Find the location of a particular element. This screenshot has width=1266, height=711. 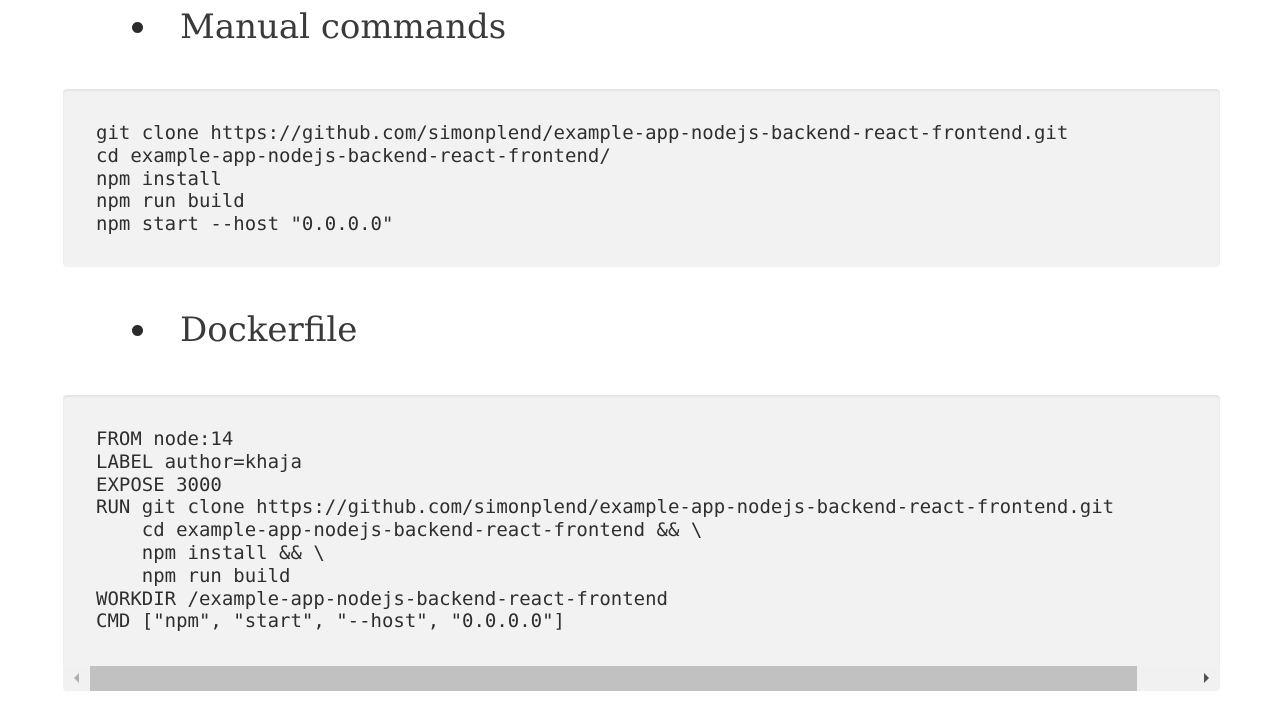

code-line: npm start --host "0.0.0.0" is located at coordinates (245, 224).